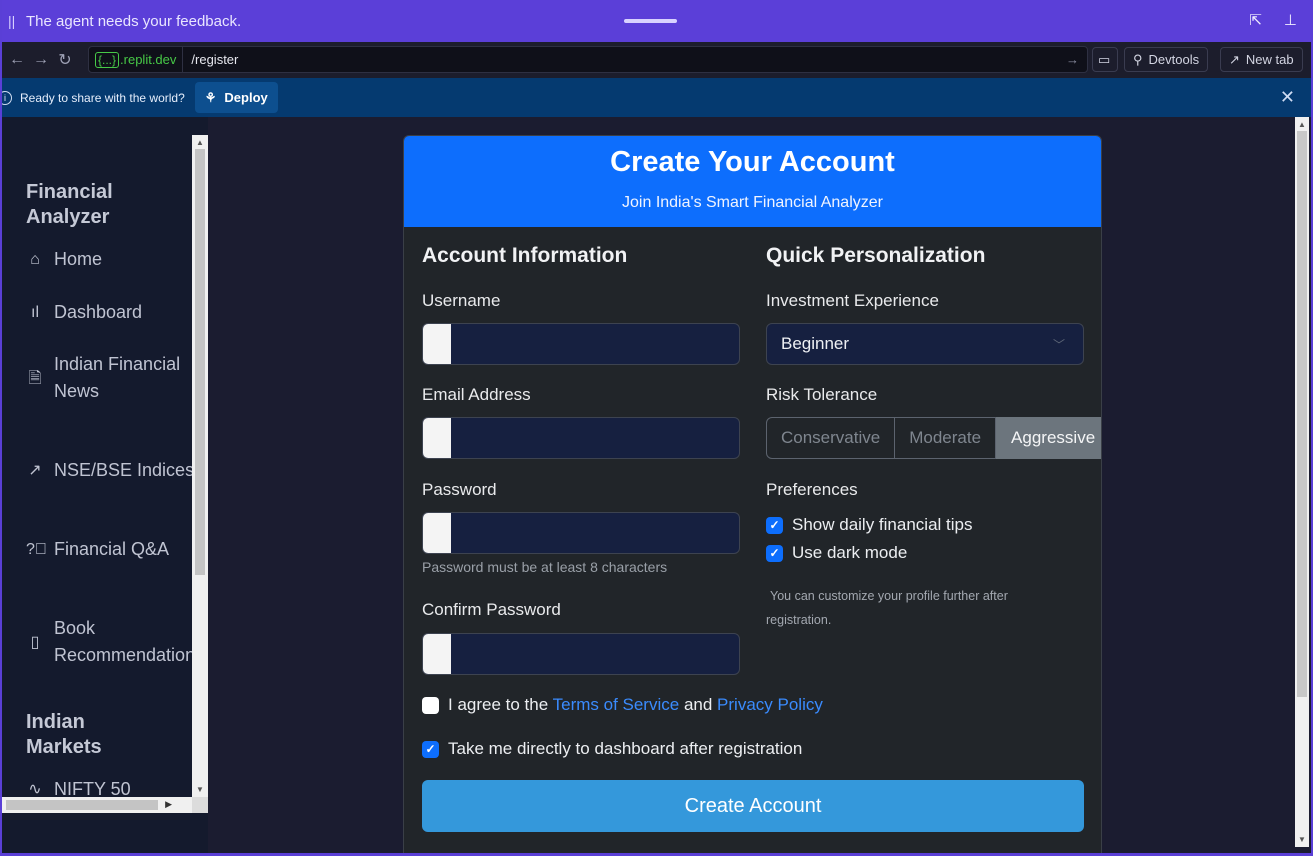 The image size is (1313, 856). What do you see at coordinates (1287, 97) in the screenshot?
I see `close-banner-icon: ✕` at bounding box center [1287, 97].